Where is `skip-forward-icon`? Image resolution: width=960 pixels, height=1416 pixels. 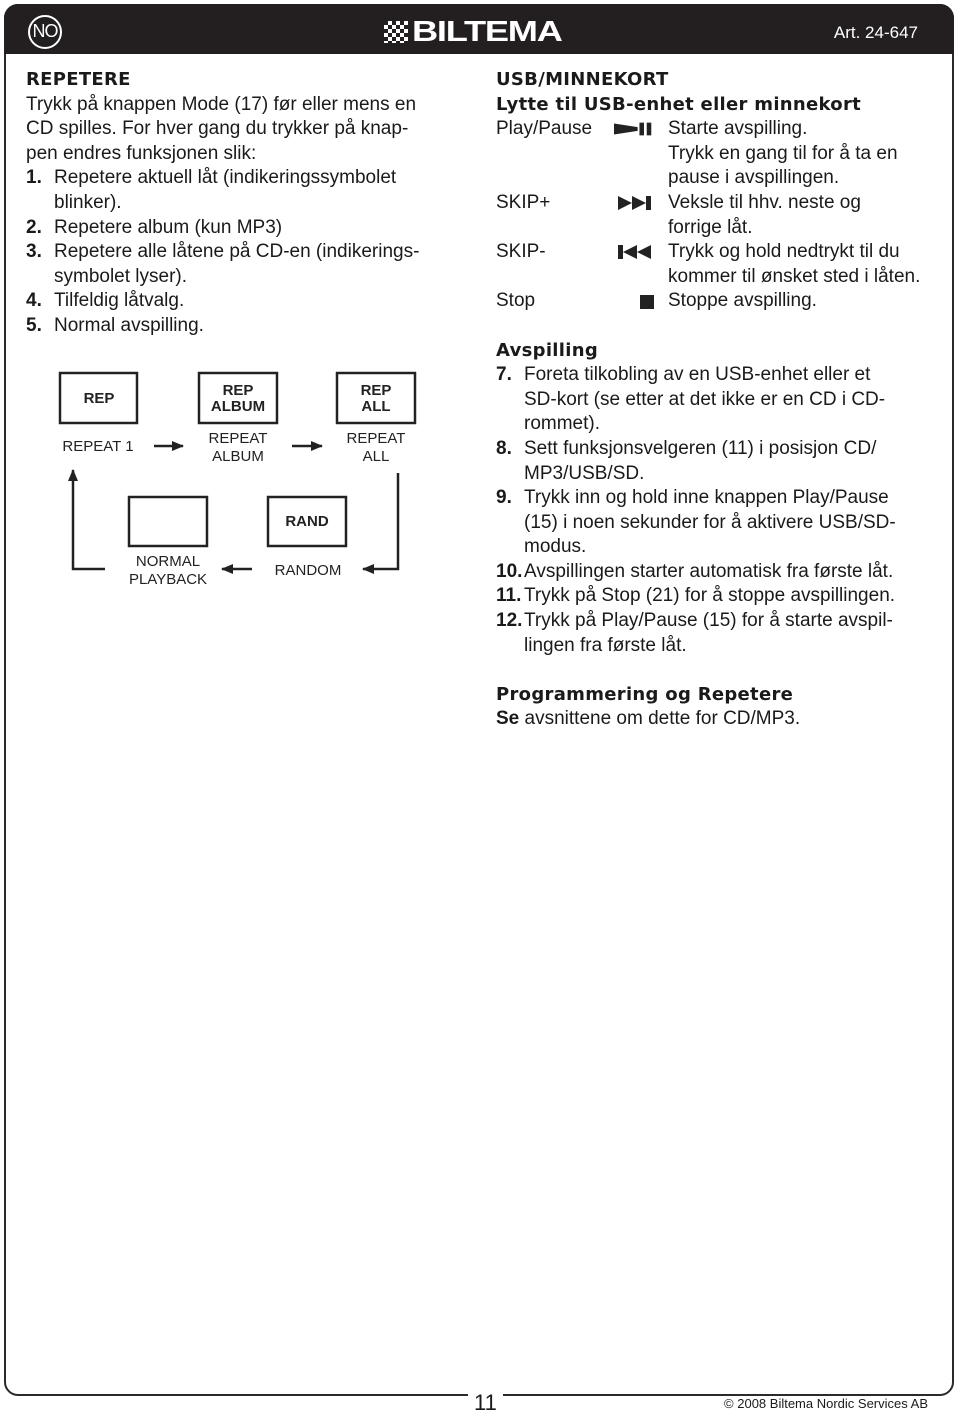 skip-forward-icon is located at coordinates (641, 203).